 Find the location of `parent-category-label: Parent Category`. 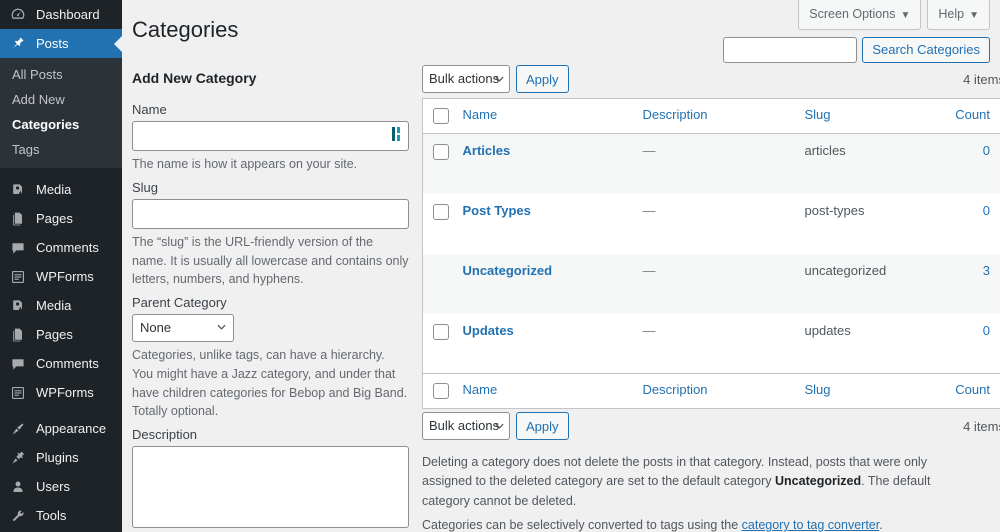

parent-category-label: Parent Category is located at coordinates (179, 302).